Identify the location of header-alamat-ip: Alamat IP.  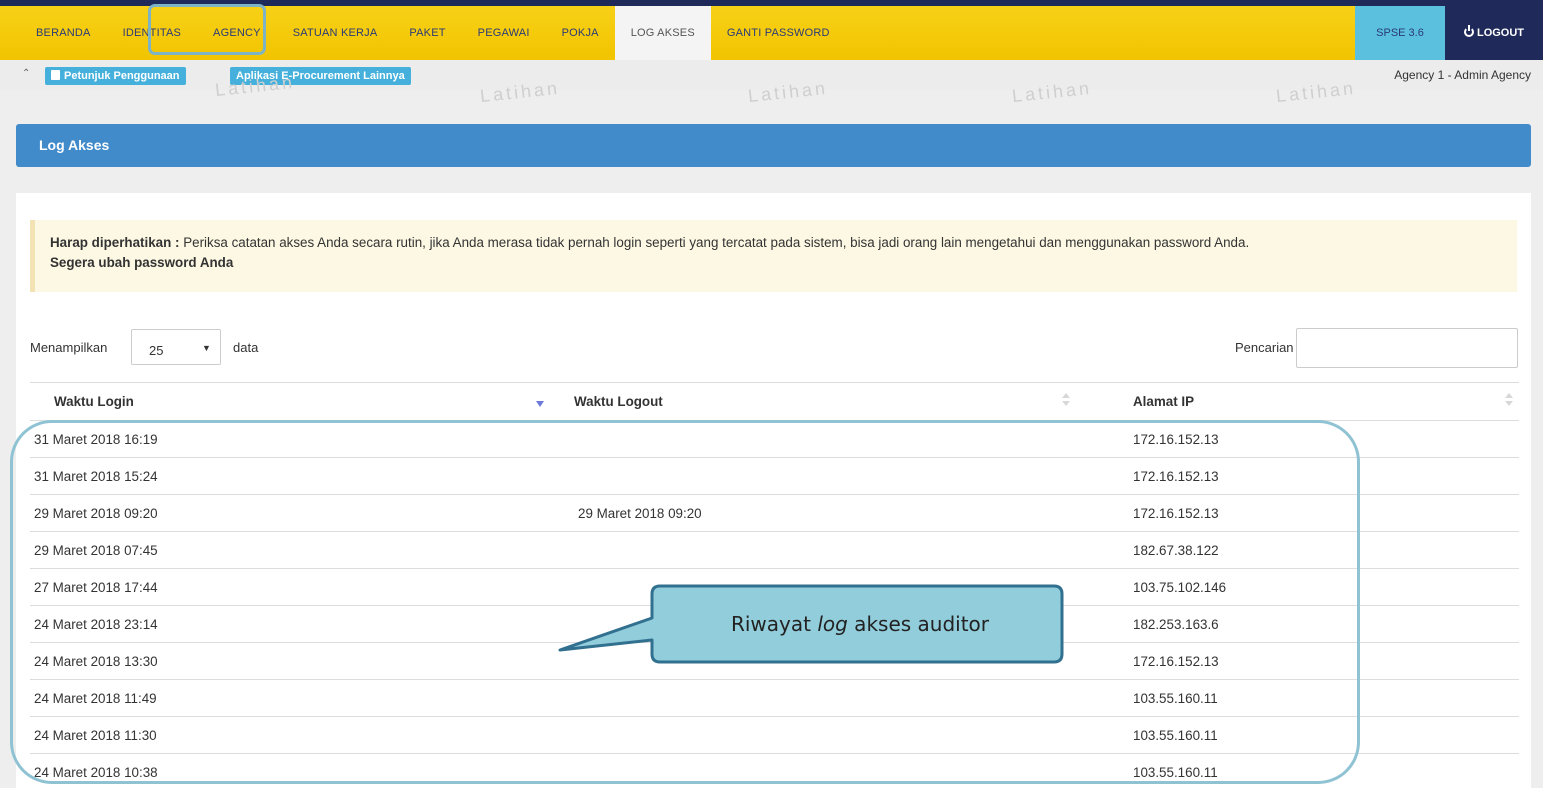
(1297, 401).